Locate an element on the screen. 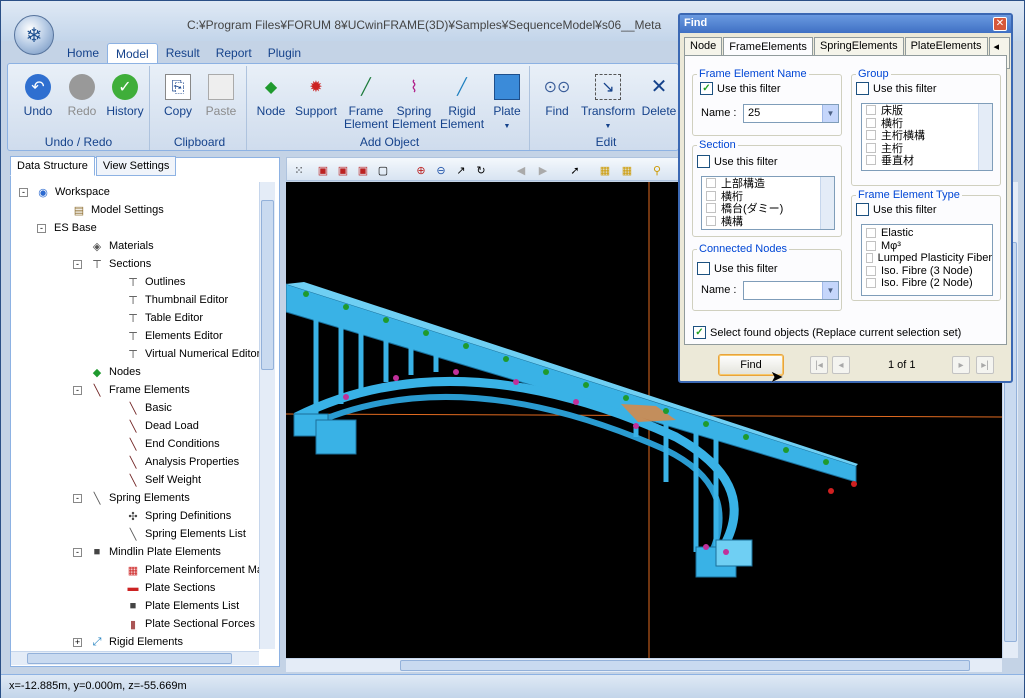 Image resolution: width=1025 pixels, height=698 pixels. tree-item: - ⊤ Sections is located at coordinates (112, 264).